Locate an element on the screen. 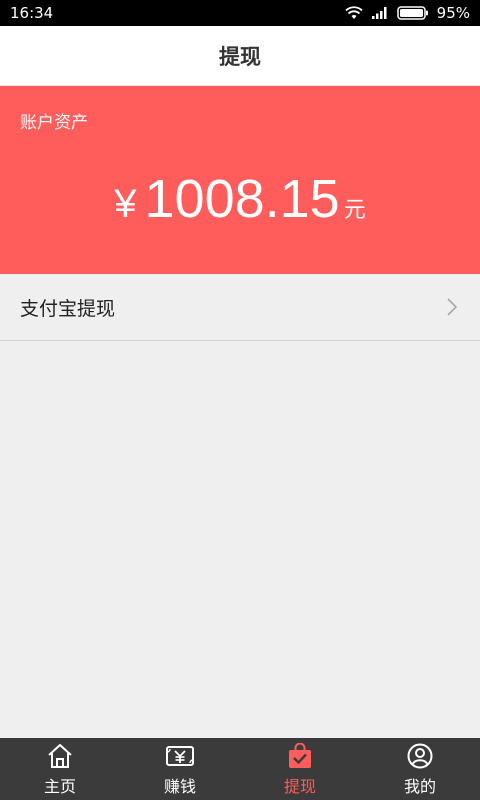 The image size is (480, 800). tab-mine: 我的 is located at coordinates (420, 769).